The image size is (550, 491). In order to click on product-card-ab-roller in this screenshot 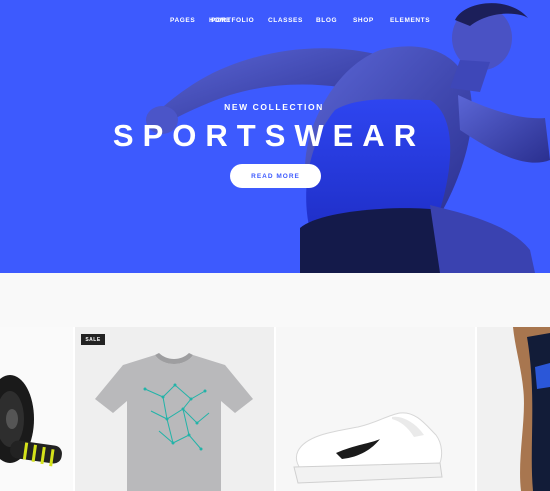, I will do `click(36, 409)`.